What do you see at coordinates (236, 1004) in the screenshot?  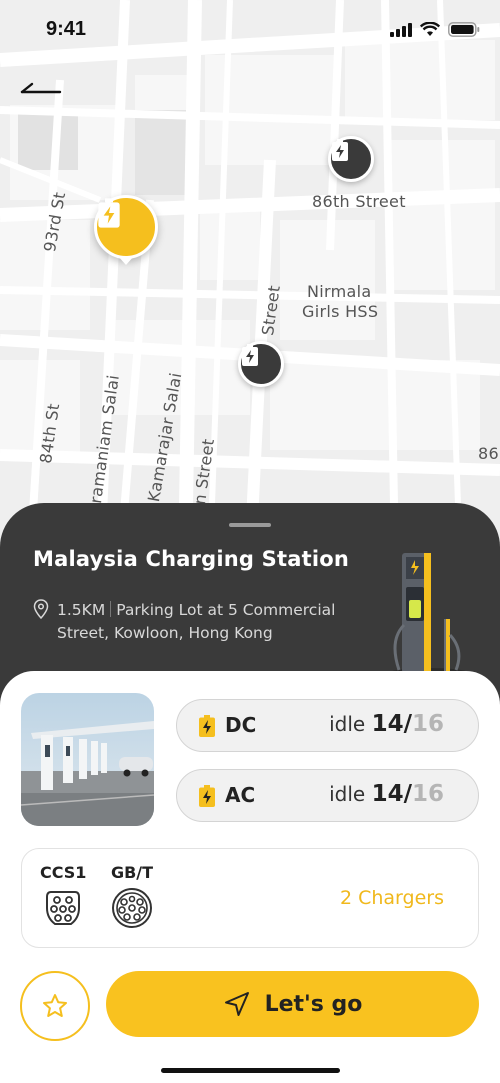 I see `navigation-arrow-icon` at bounding box center [236, 1004].